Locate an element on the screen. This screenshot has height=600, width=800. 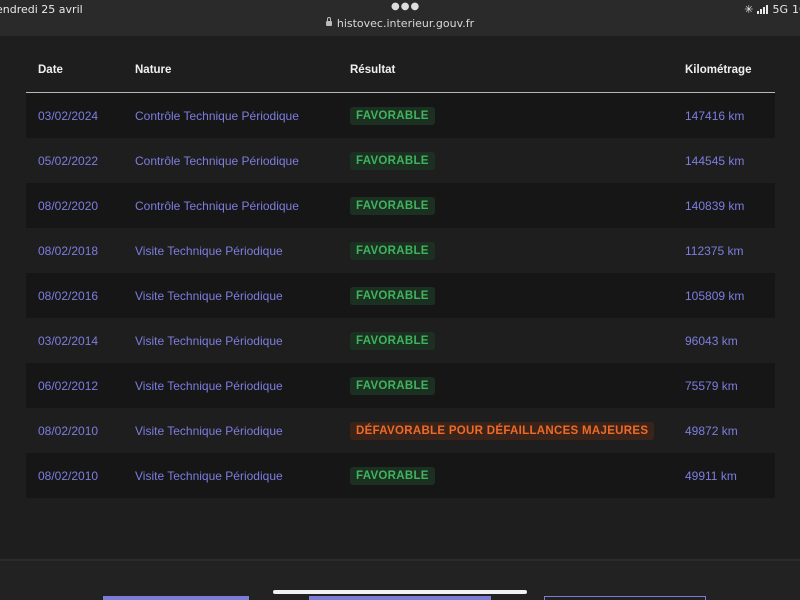
cell-result: DÉFAVORABLE POUR DÉFAILLANCES MAJEURES is located at coordinates (517, 430).